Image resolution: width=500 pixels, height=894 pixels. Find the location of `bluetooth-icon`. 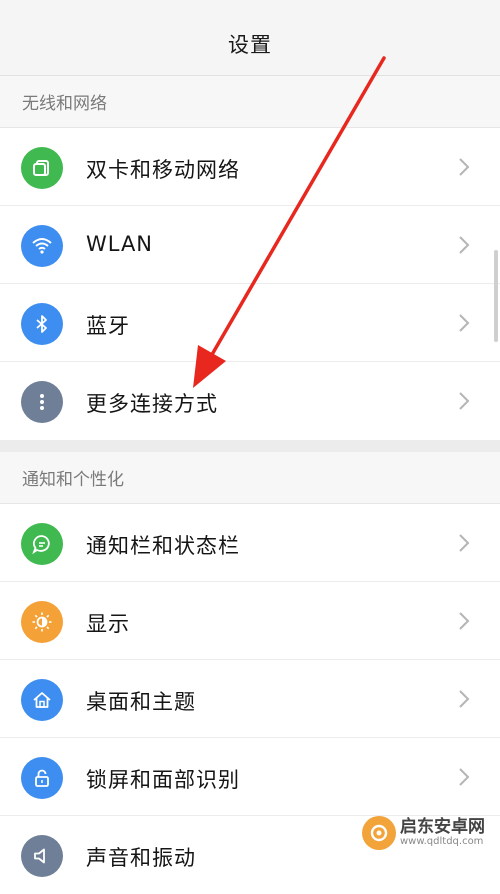

bluetooth-icon is located at coordinates (42, 324).